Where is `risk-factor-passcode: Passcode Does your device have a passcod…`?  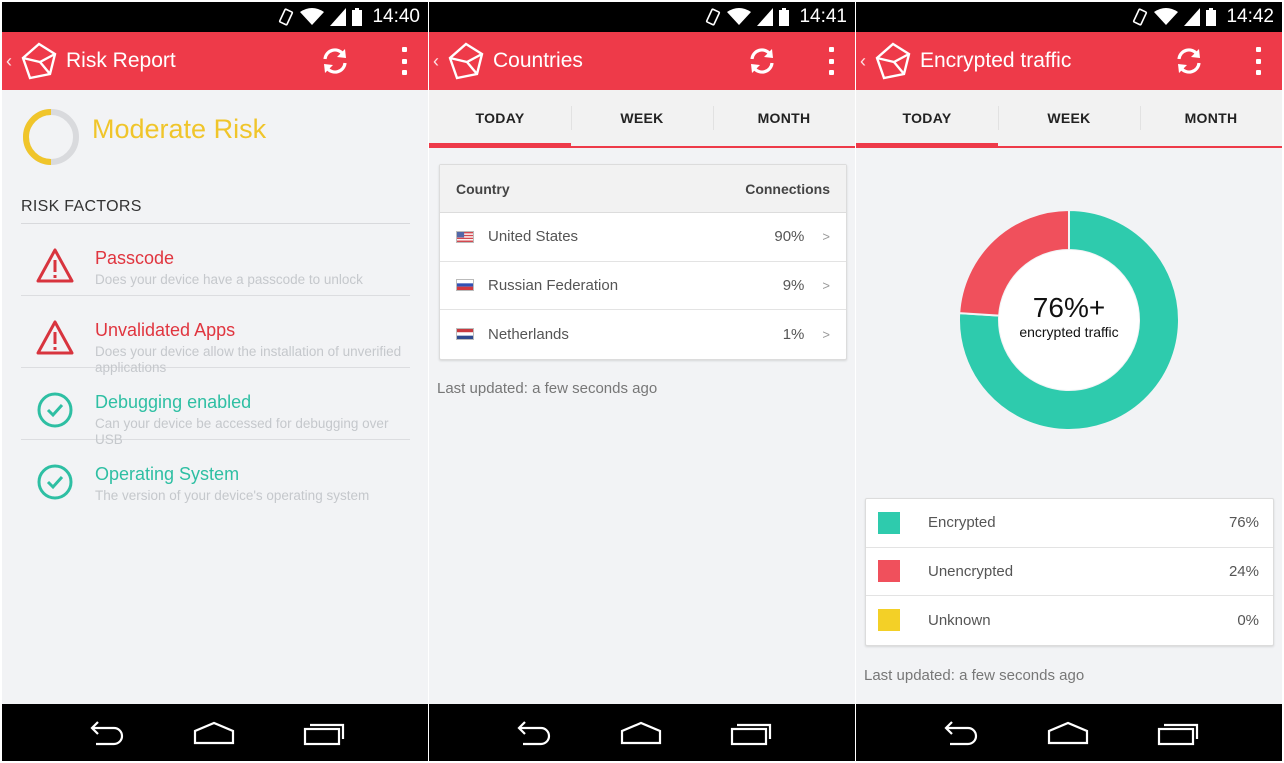 risk-factor-passcode: Passcode Does your device have a passcod… is located at coordinates (215, 260).